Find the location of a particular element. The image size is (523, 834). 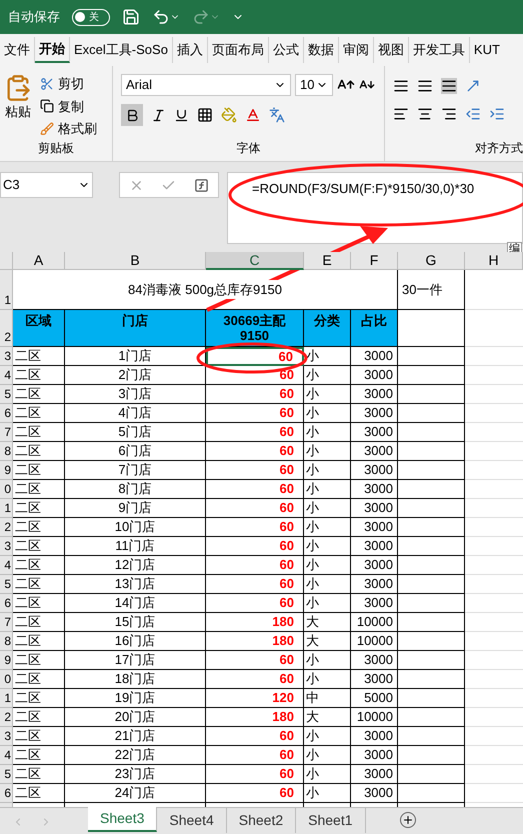

undo-icon is located at coordinates (161, 17).